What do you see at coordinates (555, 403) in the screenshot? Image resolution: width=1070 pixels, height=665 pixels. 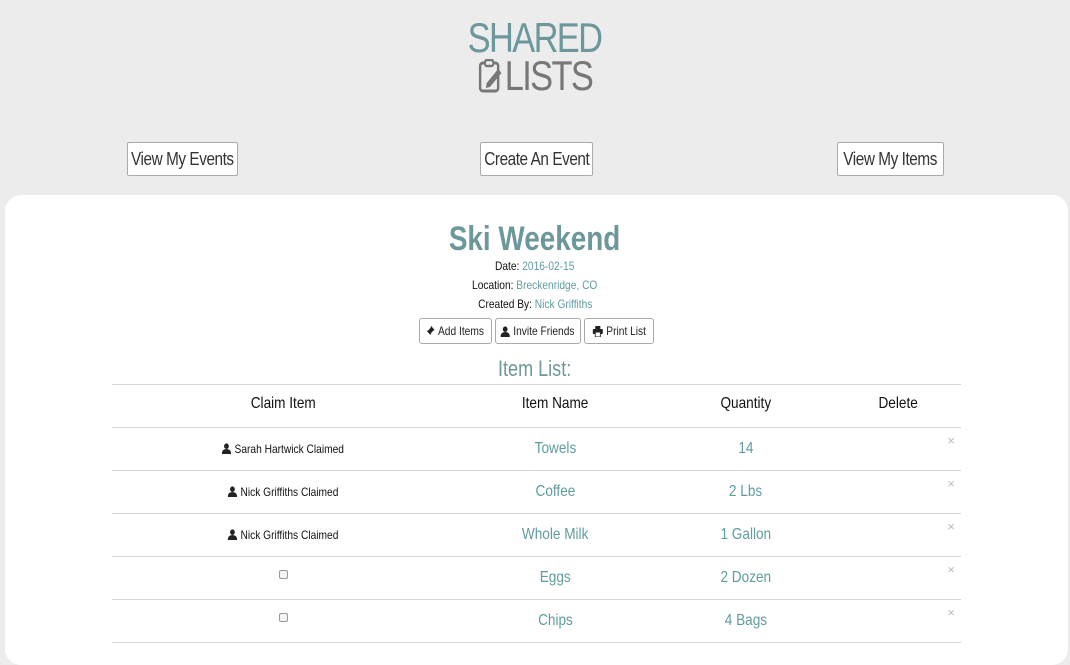 I see `header-item-name: Item Name` at bounding box center [555, 403].